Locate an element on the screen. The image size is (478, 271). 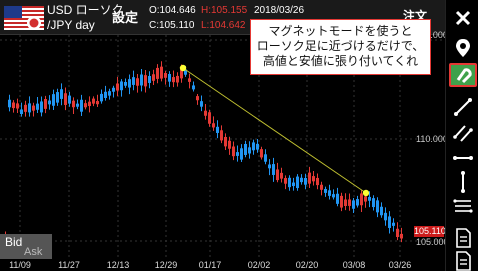
bid-label: Bid is located at coordinates (13, 242).